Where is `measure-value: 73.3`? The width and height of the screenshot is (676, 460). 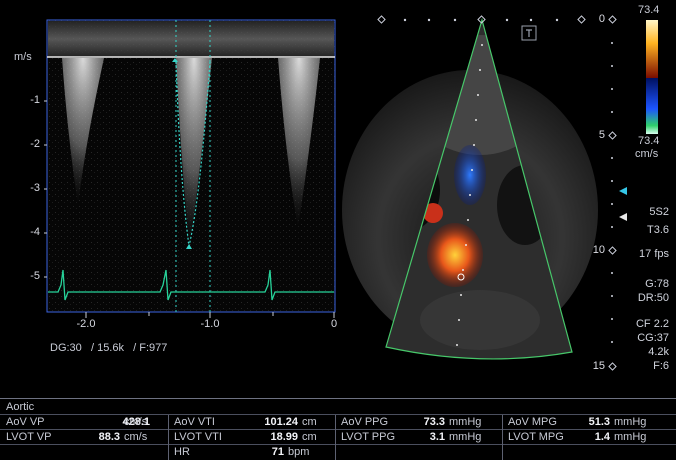
measure-value: 73.3 is located at coordinates (425, 422).